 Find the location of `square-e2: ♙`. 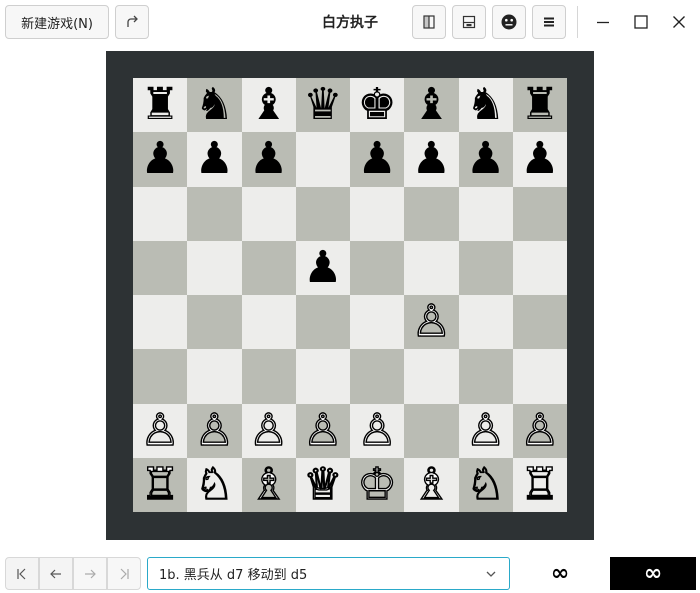

square-e2: ♙ is located at coordinates (377, 430).